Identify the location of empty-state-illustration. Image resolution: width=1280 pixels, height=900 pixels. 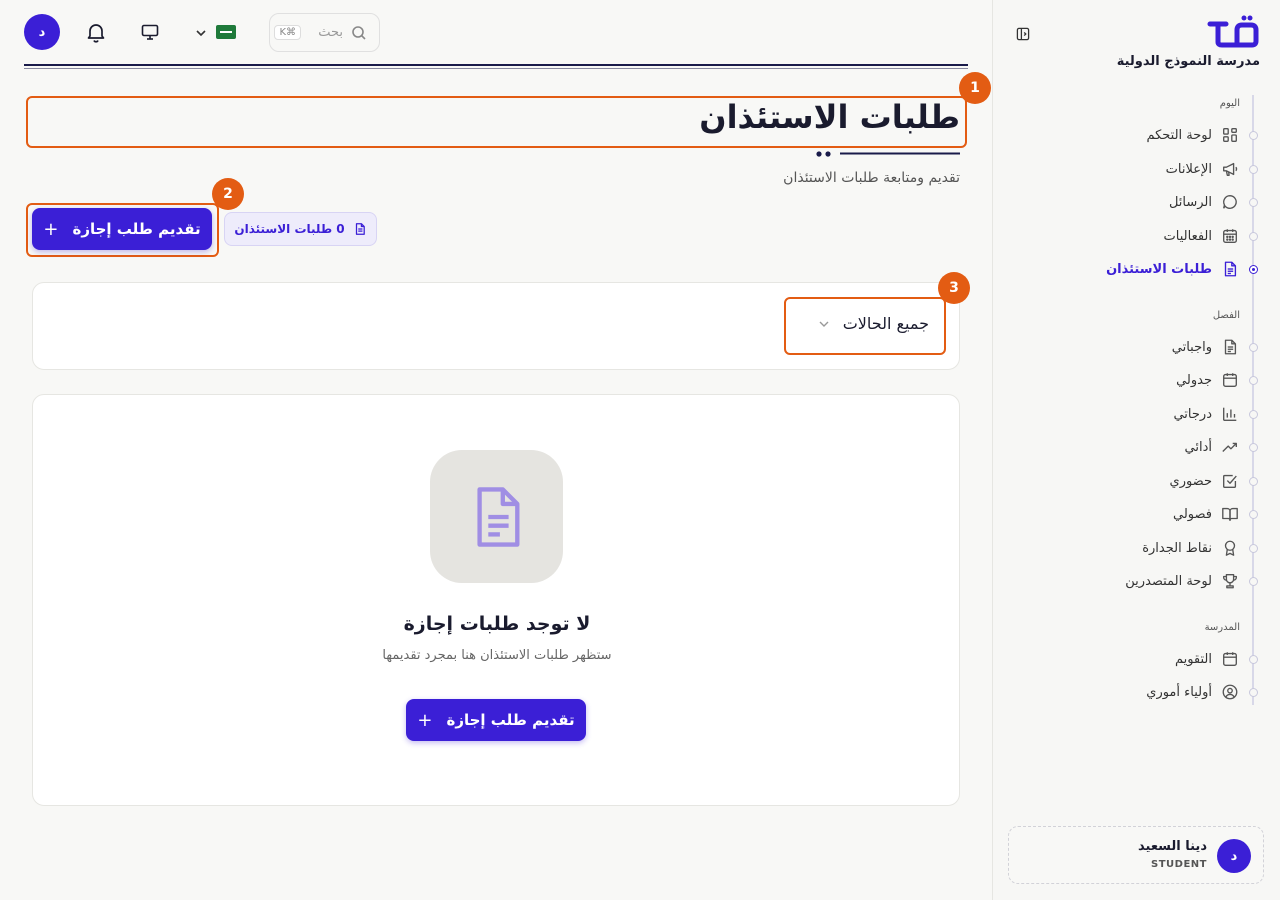
(496, 516).